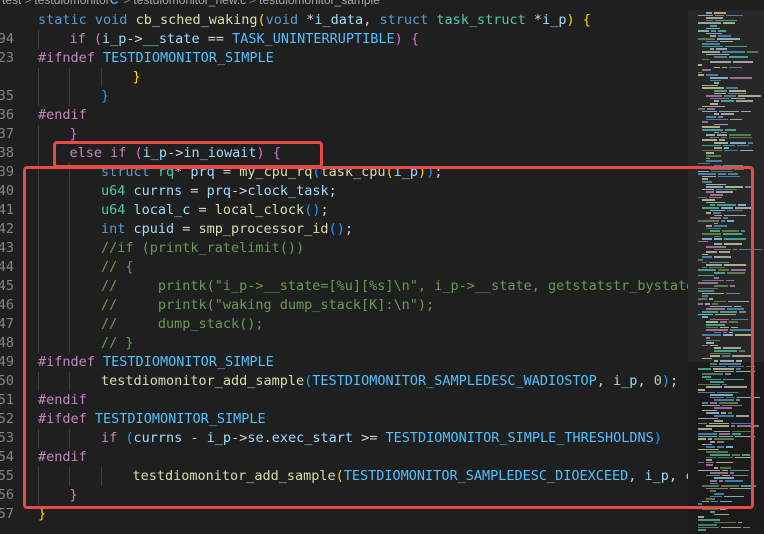  Describe the element at coordinates (66, 58) in the screenshot. I see `code-token: #ifndef` at that location.